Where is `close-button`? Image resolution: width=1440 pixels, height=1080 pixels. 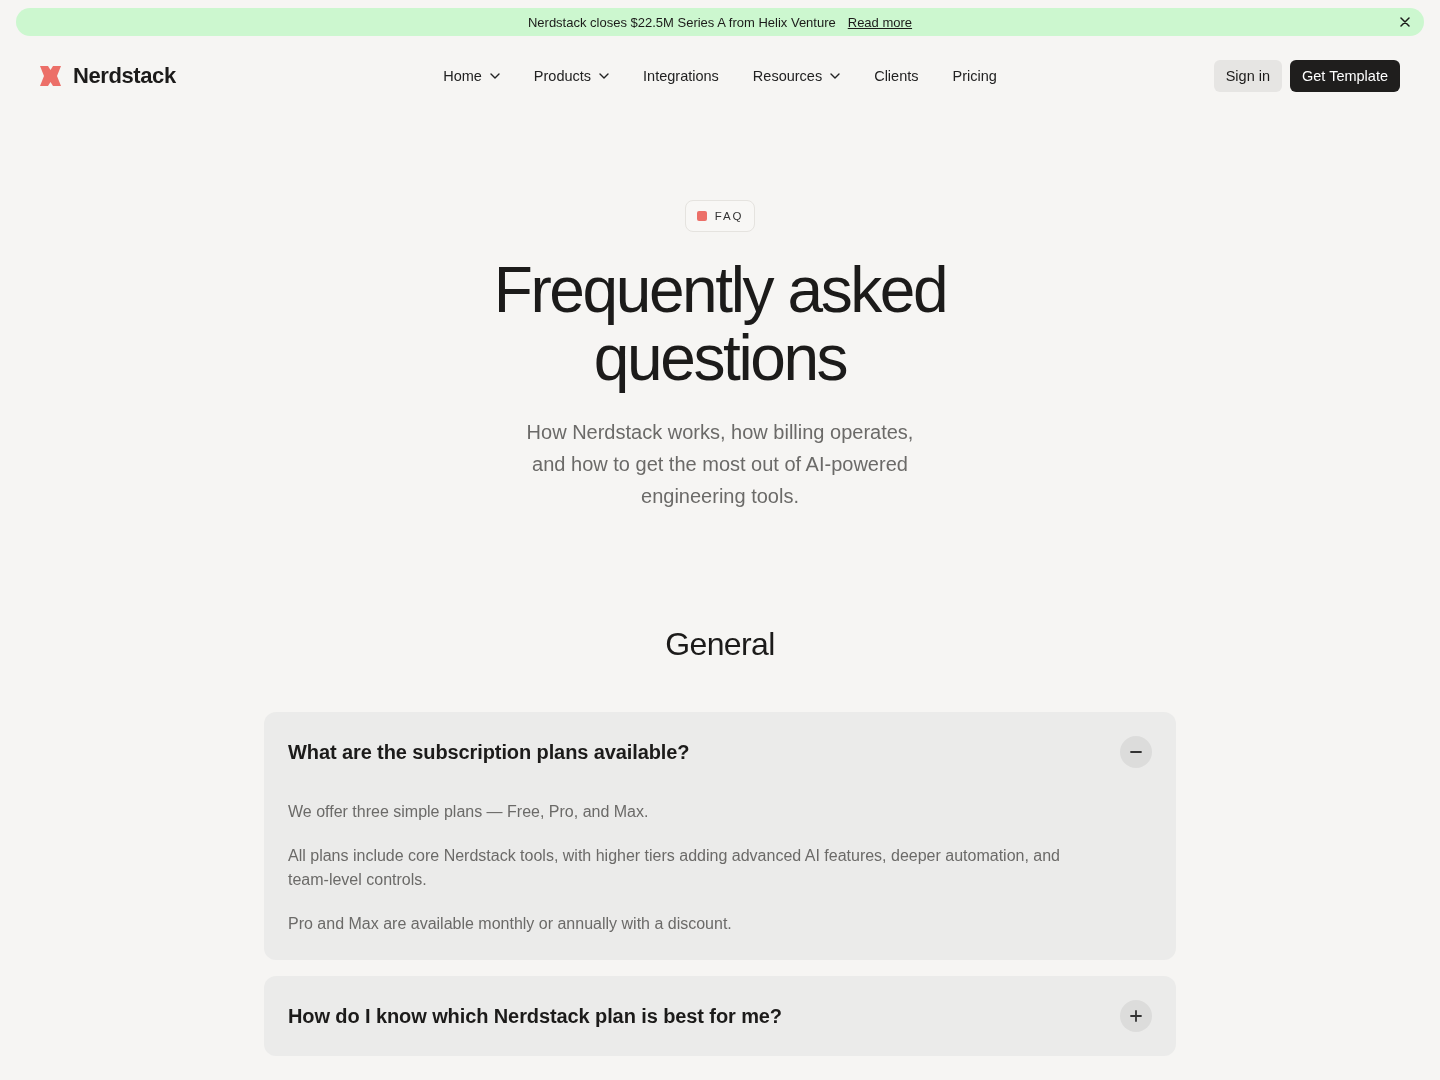 close-button is located at coordinates (1405, 22).